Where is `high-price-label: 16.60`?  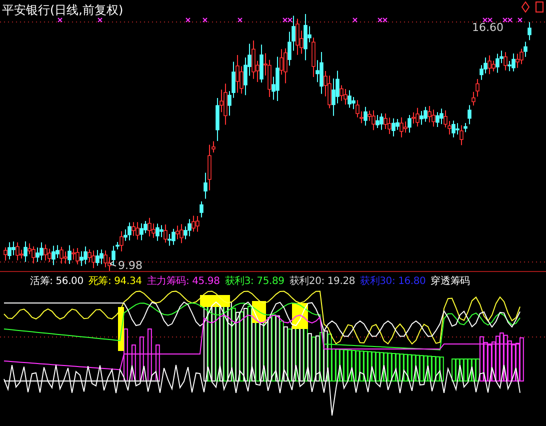 high-price-label: 16.60 is located at coordinates (488, 27).